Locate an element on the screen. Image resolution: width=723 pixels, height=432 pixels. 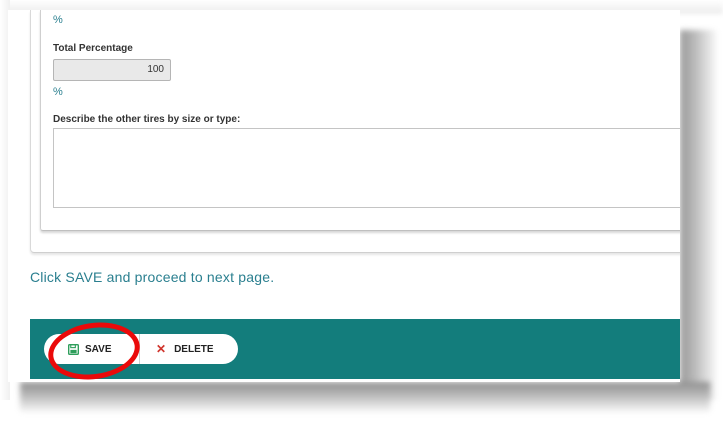
action-footer-bar: SAVE ✕ DELETE is located at coordinates (355, 349).